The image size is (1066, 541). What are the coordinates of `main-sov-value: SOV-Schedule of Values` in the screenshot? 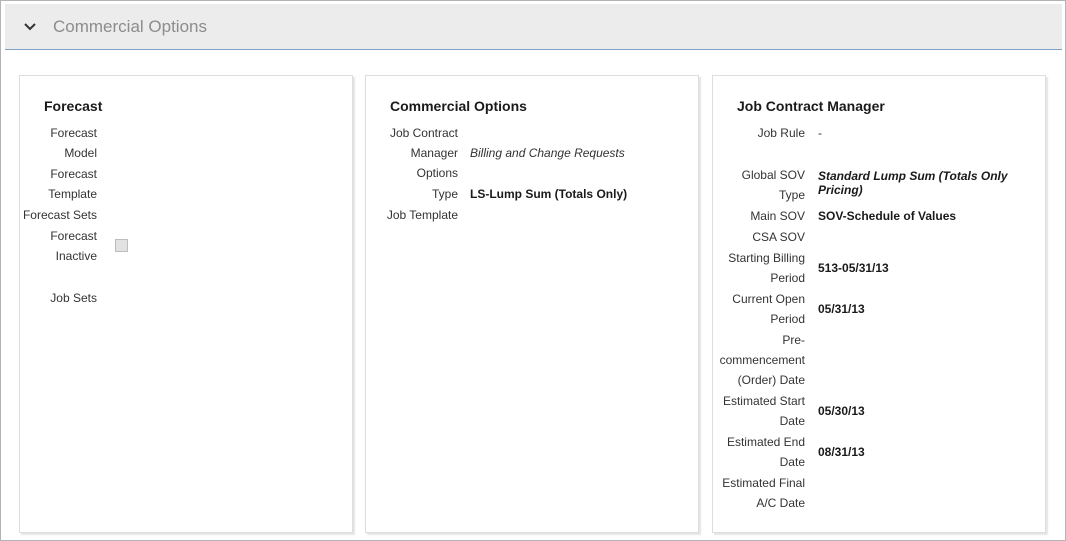 It's located at (887, 216).